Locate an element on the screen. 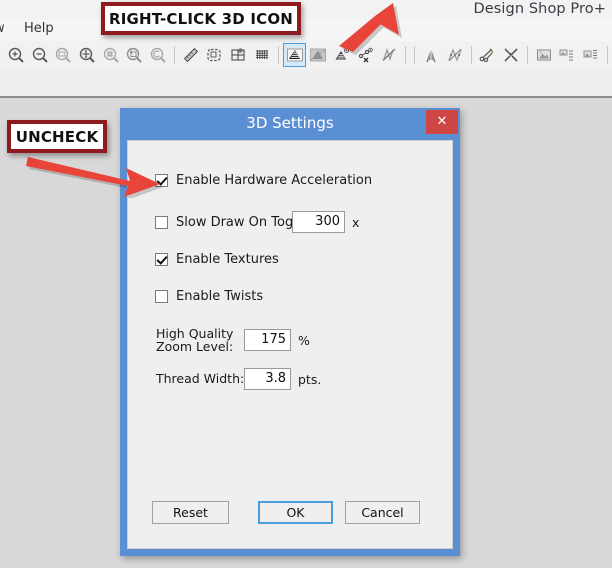 Image resolution: width=612 pixels, height=568 pixels. zoom-out-icon is located at coordinates (40, 55).